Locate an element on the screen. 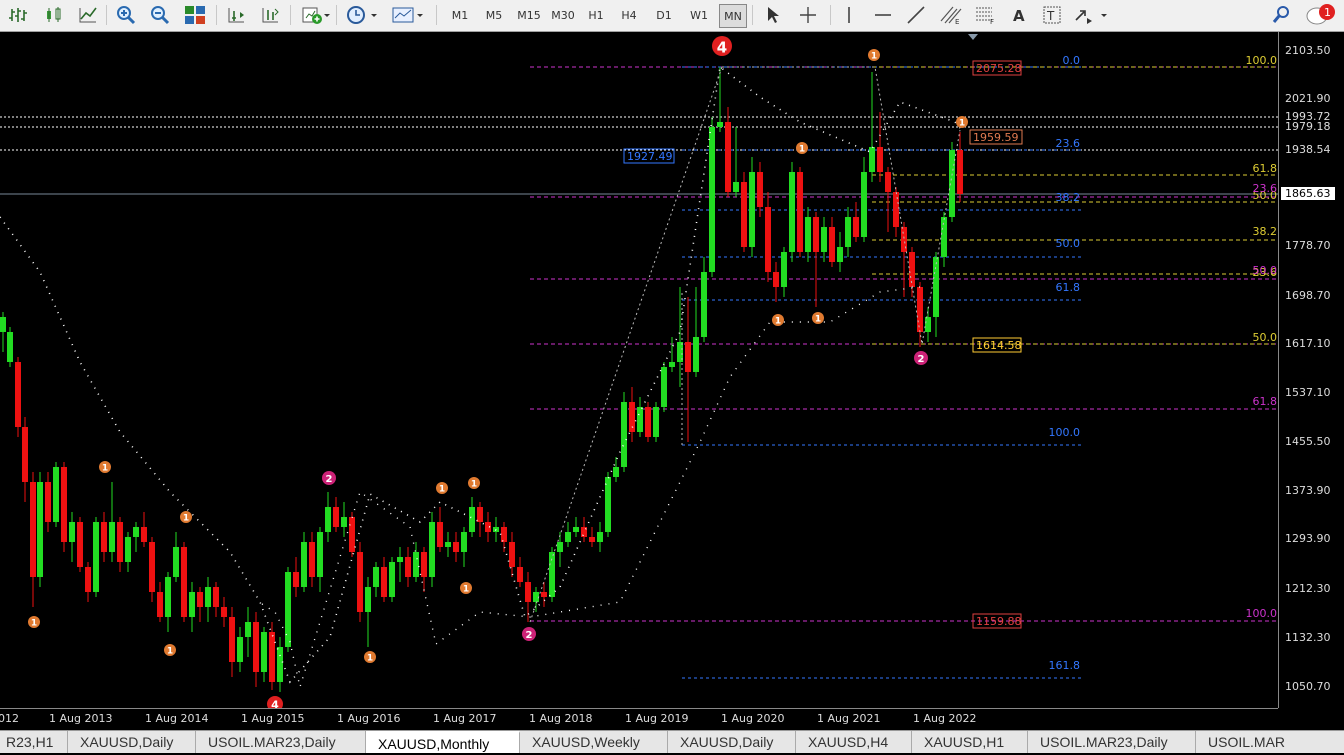 The image size is (1344, 755). fib-label: 23.6 is located at coordinates (1265, 188).